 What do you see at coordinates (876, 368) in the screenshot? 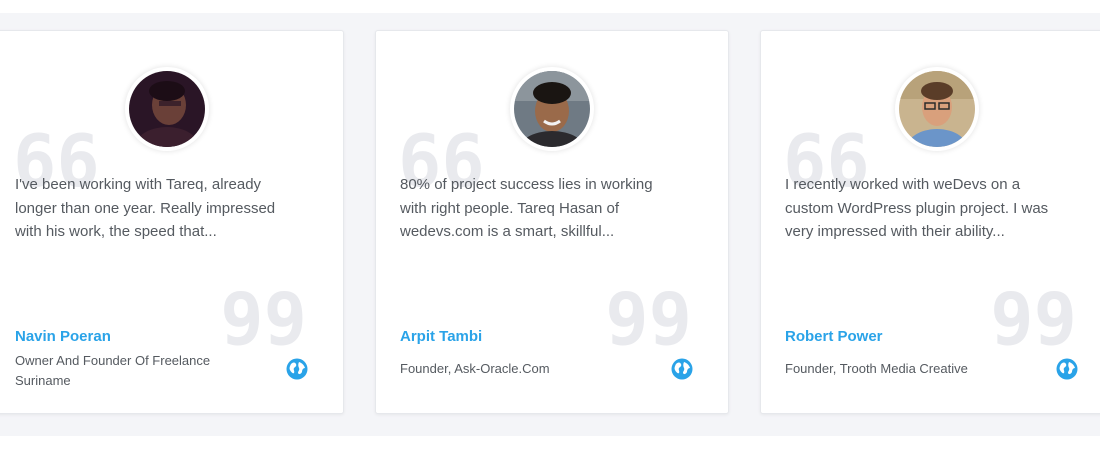
I see `author-role: Founder, Trooth Media Creative` at bounding box center [876, 368].